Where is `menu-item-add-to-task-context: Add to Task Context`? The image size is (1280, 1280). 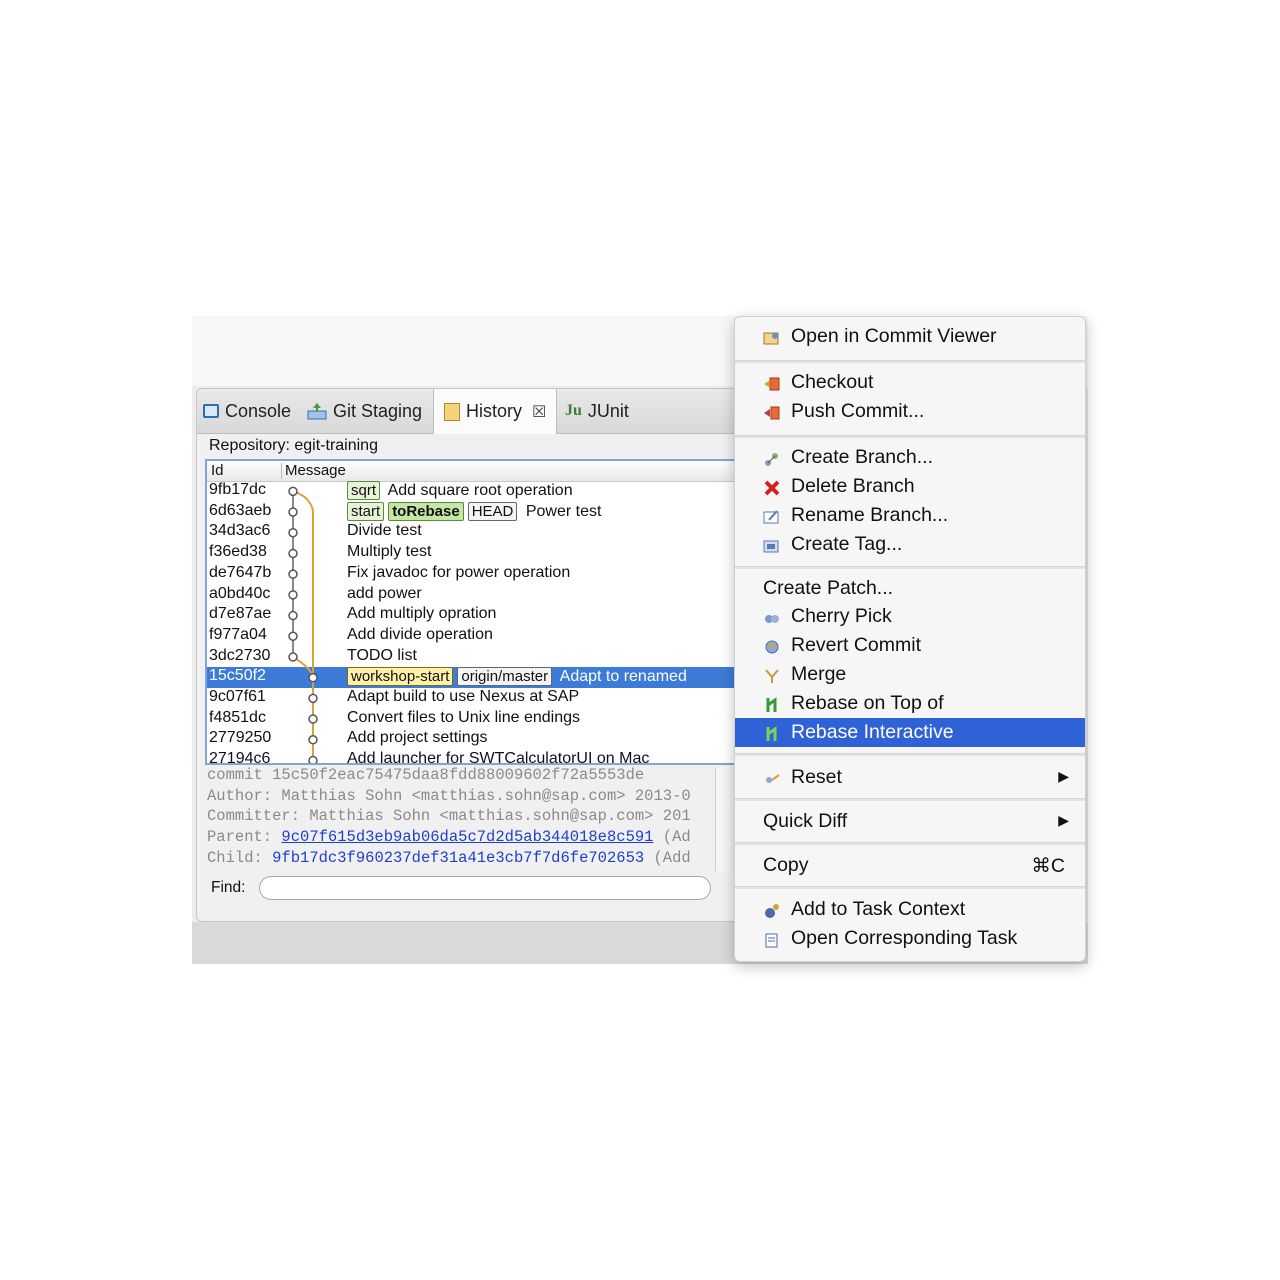
menu-item-add-to-task-context: Add to Task Context is located at coordinates (910, 909).